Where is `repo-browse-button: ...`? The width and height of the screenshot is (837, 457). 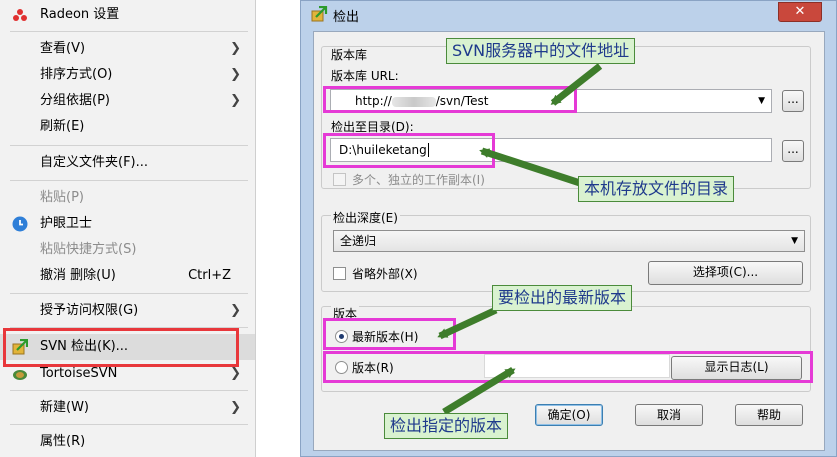 repo-browse-button: ... is located at coordinates (793, 101).